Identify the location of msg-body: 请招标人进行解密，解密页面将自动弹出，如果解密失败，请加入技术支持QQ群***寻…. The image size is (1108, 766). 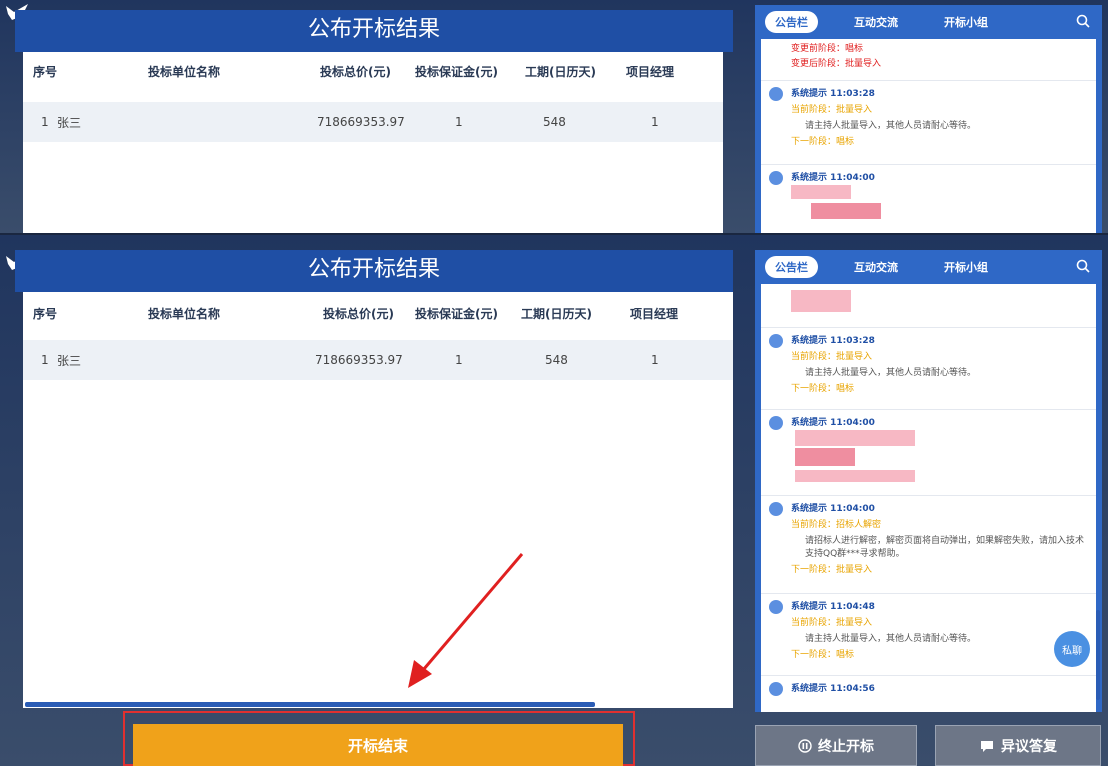
(945, 547).